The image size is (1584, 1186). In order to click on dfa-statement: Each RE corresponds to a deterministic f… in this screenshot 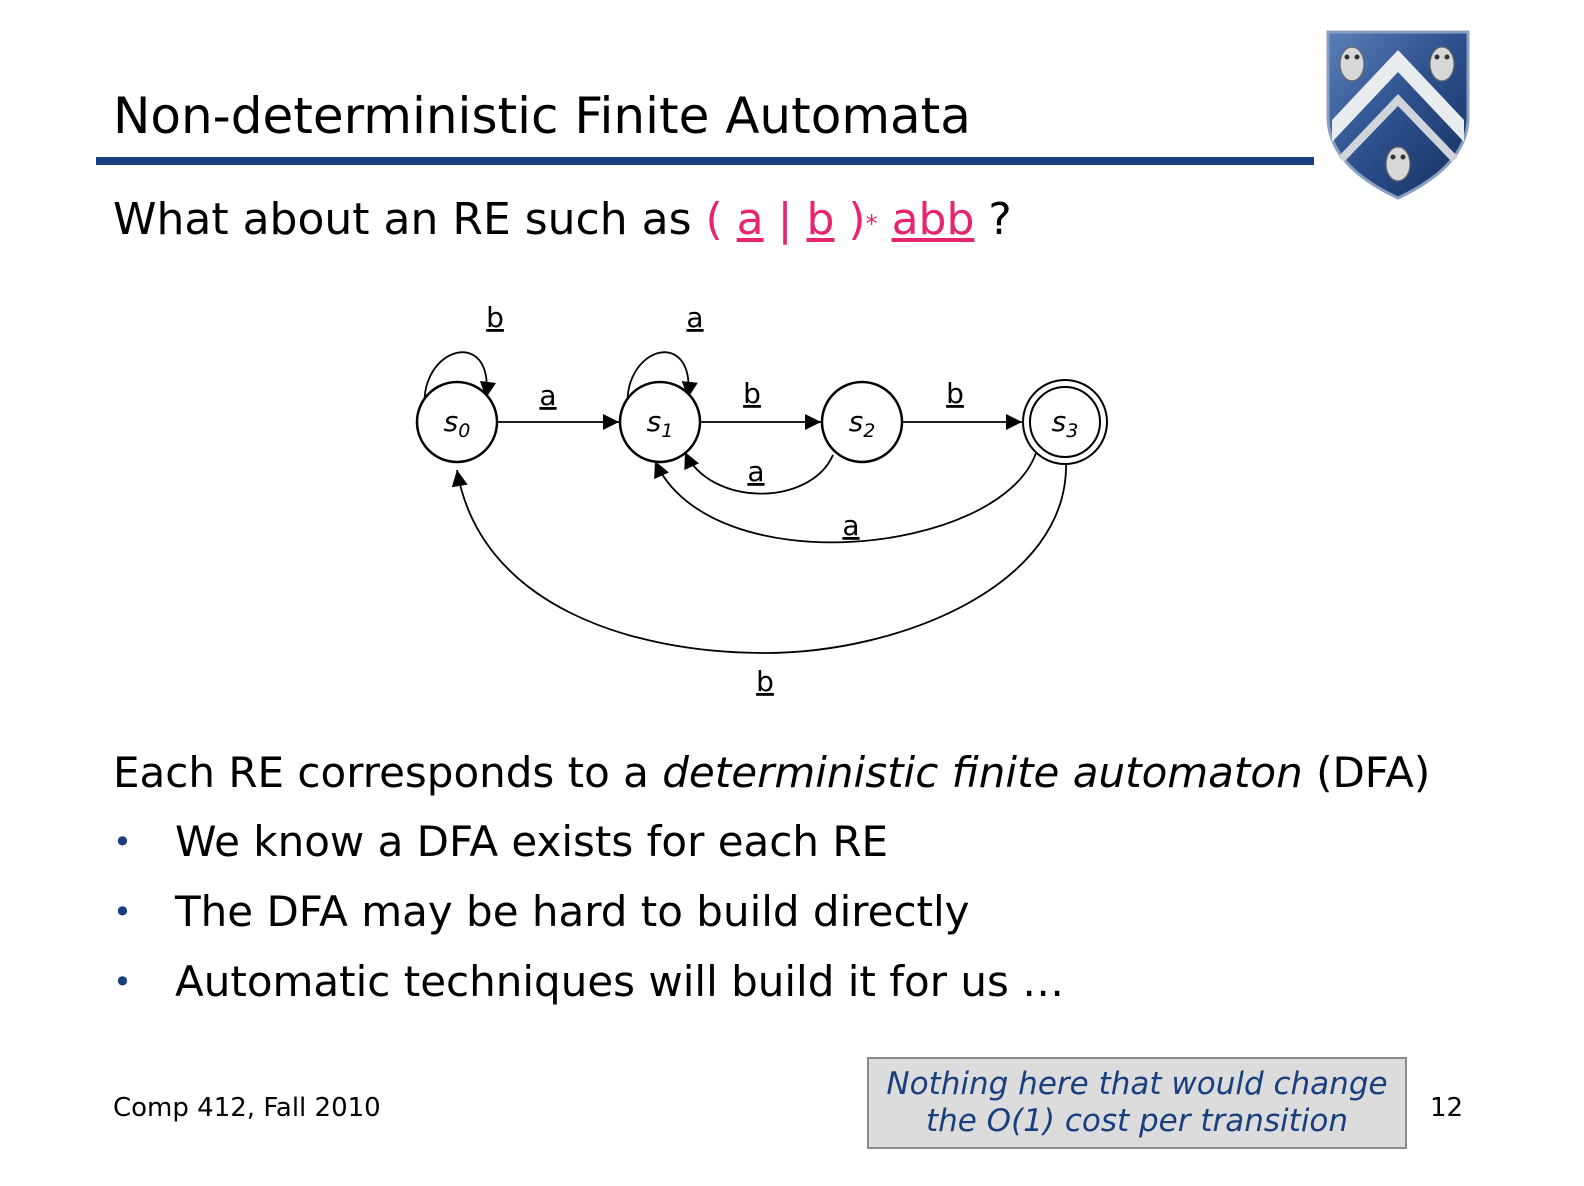, I will do `click(771, 773)`.